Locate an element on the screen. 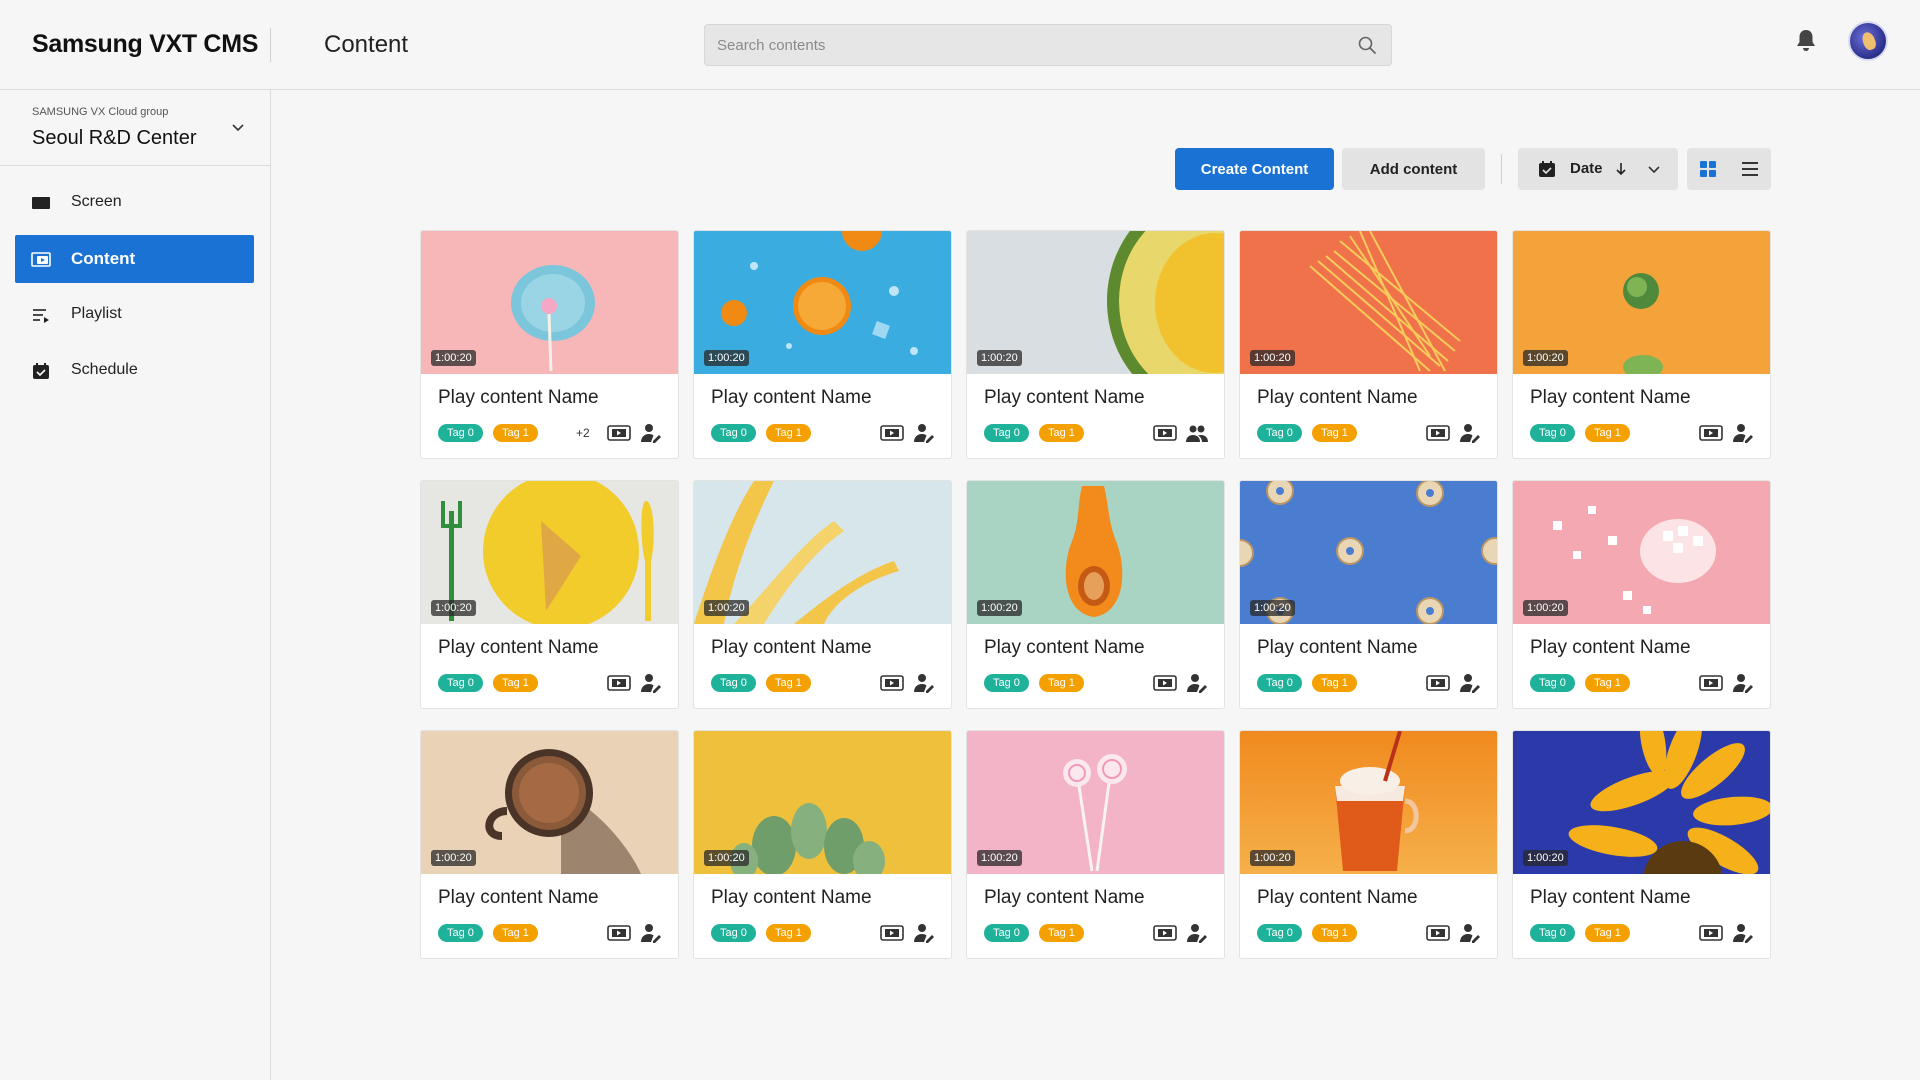  users-group-icon is located at coordinates (1197, 433).